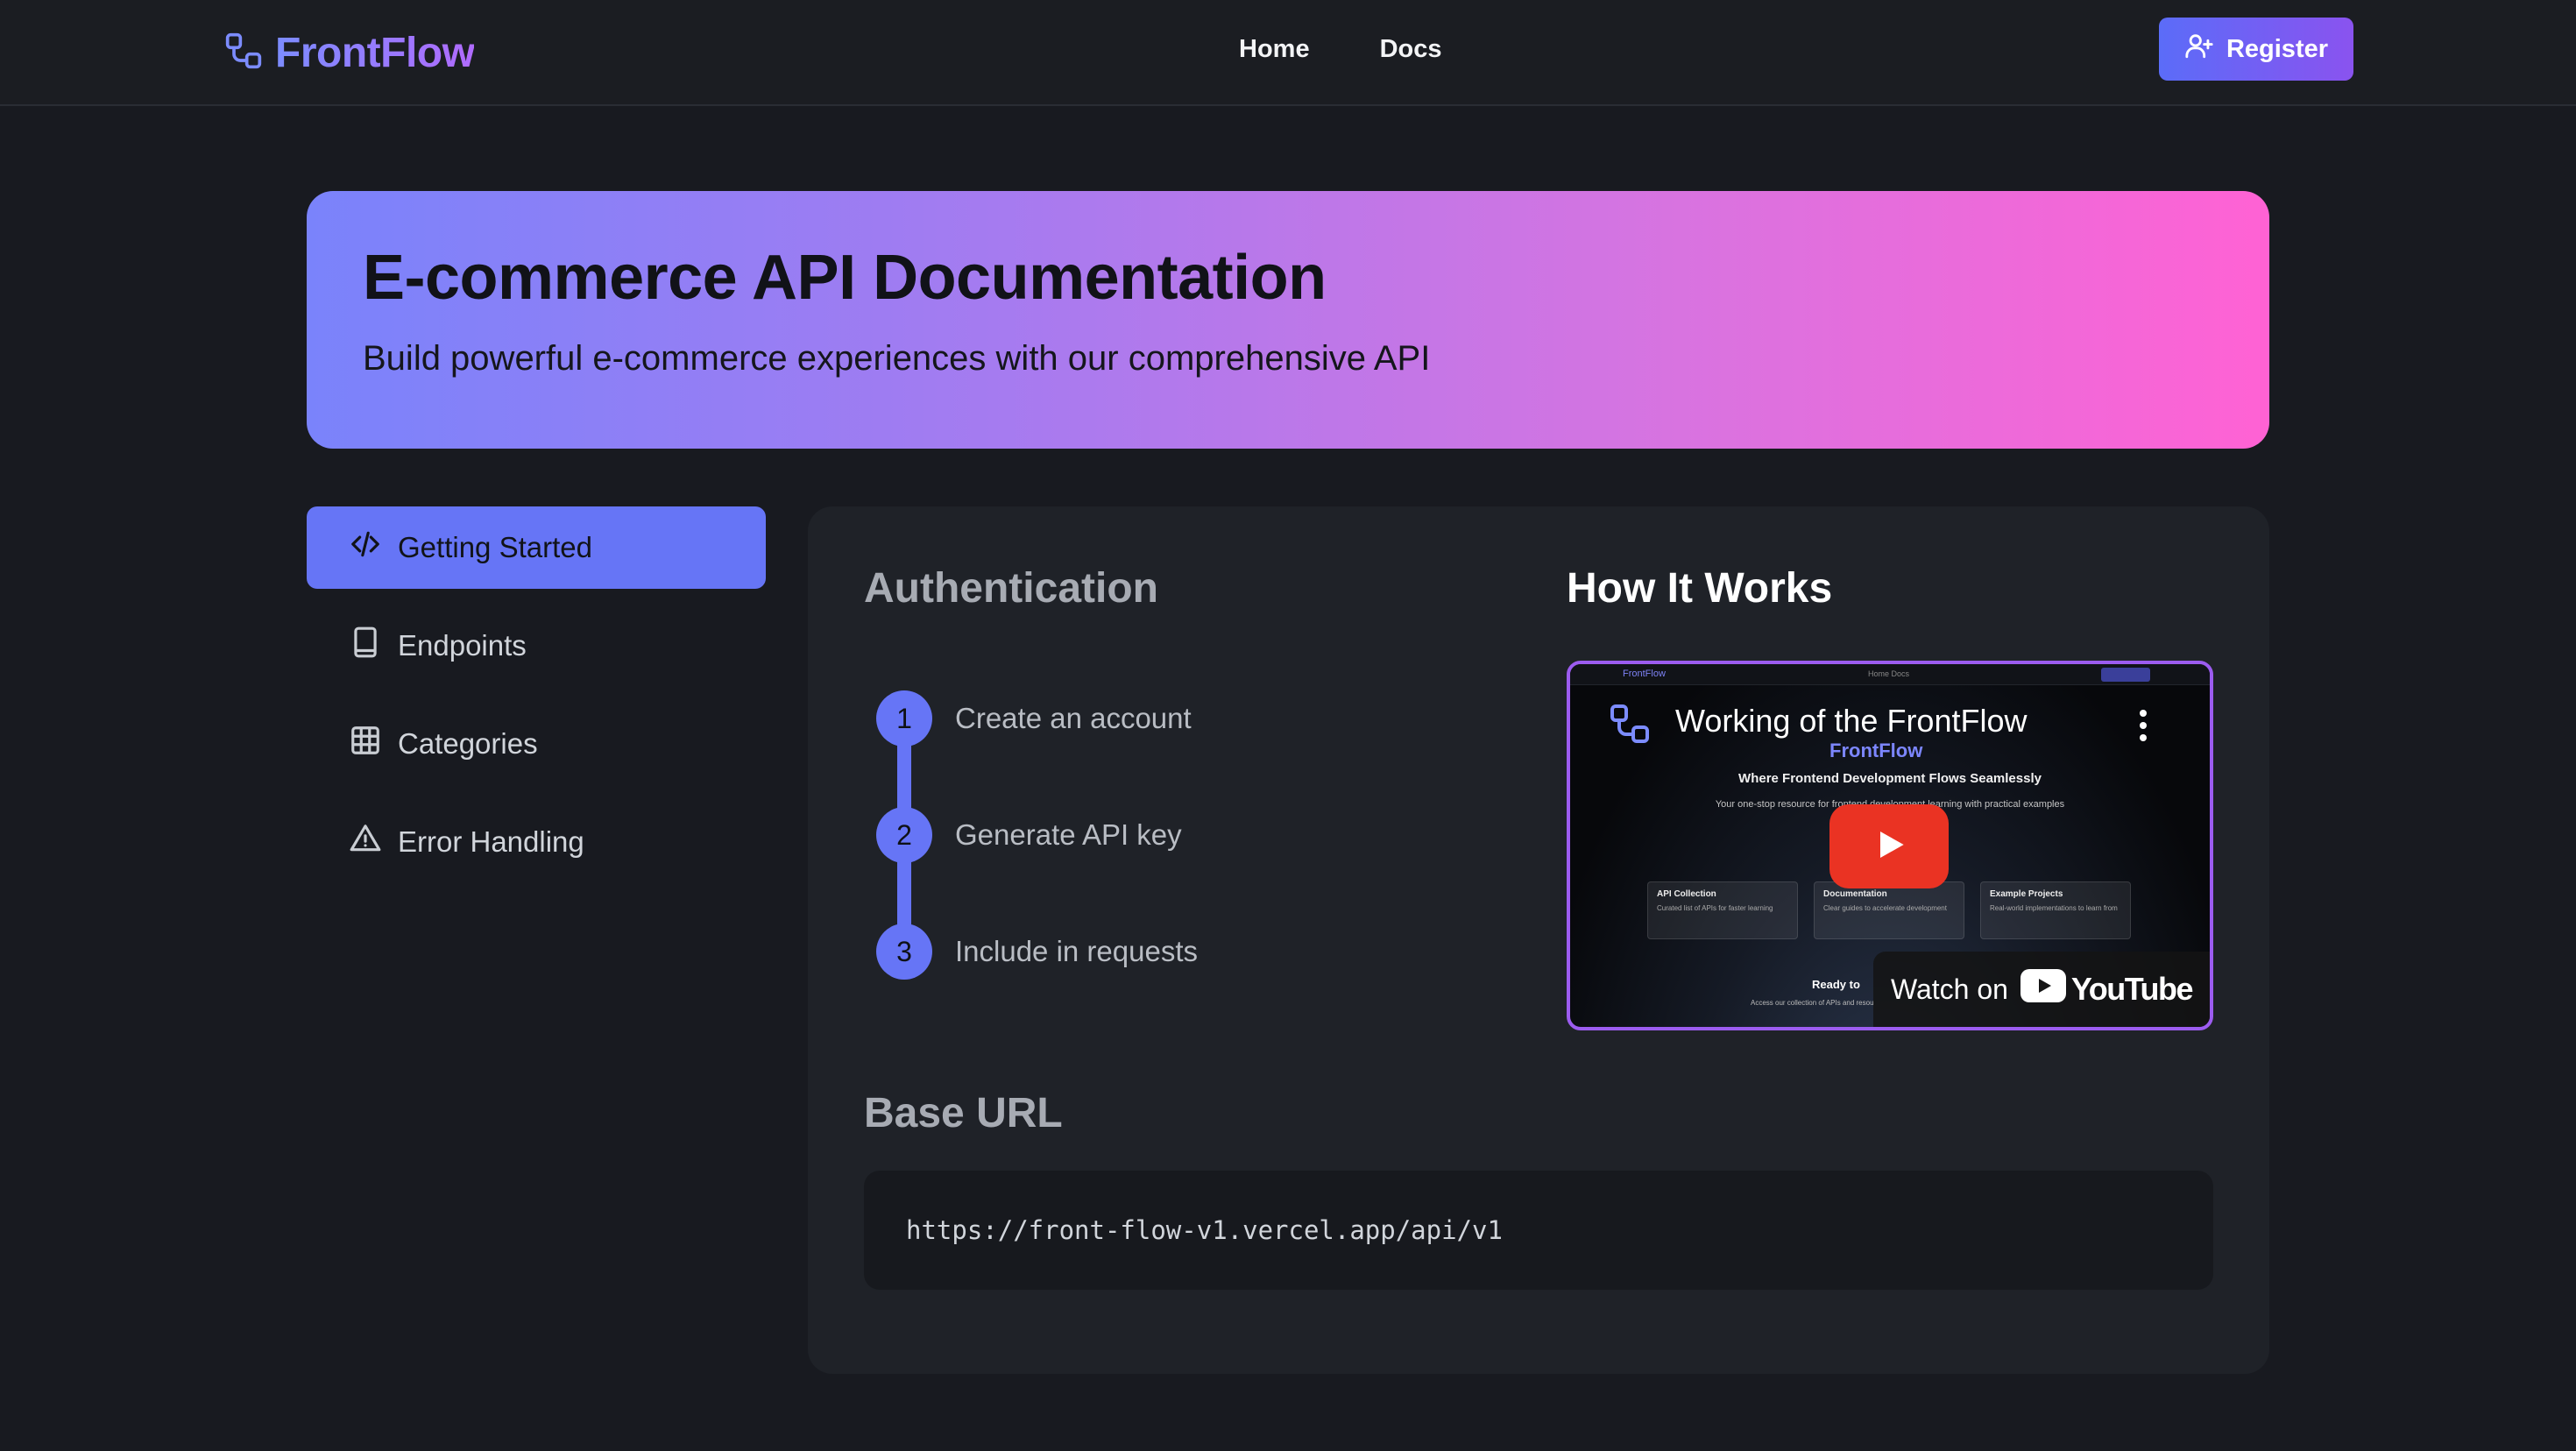 This screenshot has width=2576, height=1451. Describe the element at coordinates (2144, 728) in the screenshot. I see `more-options-icon` at that location.